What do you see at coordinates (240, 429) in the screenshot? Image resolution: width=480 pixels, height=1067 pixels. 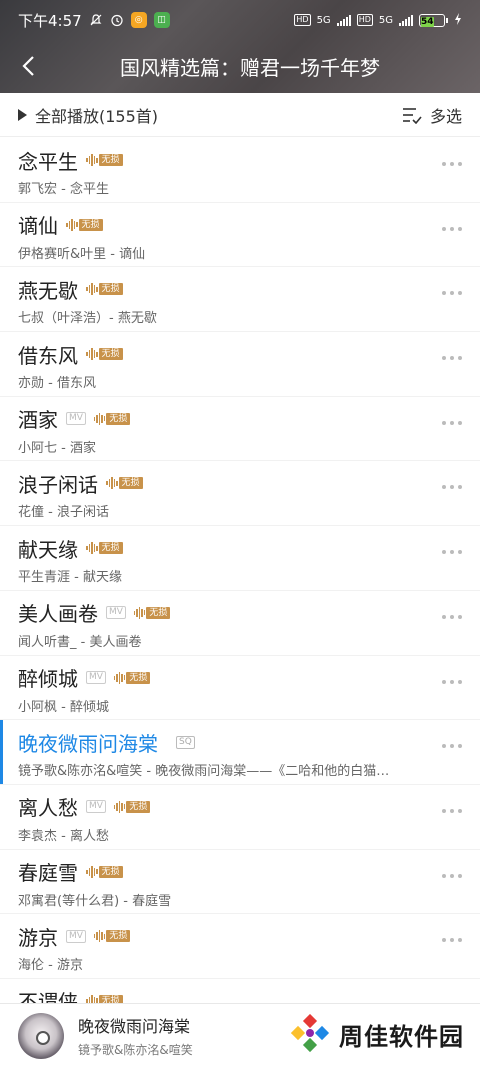 I see `song-row: 酒家 MV 无损 小阿七 - 酒家` at bounding box center [240, 429].